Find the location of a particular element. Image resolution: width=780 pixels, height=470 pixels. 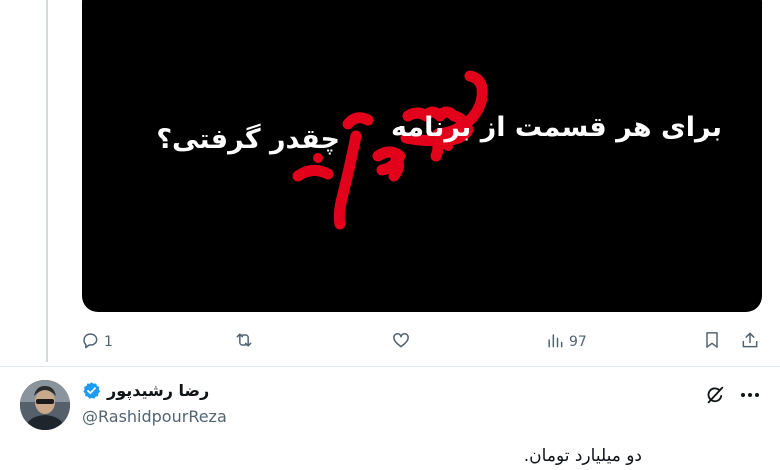

share-button is located at coordinates (750, 342).